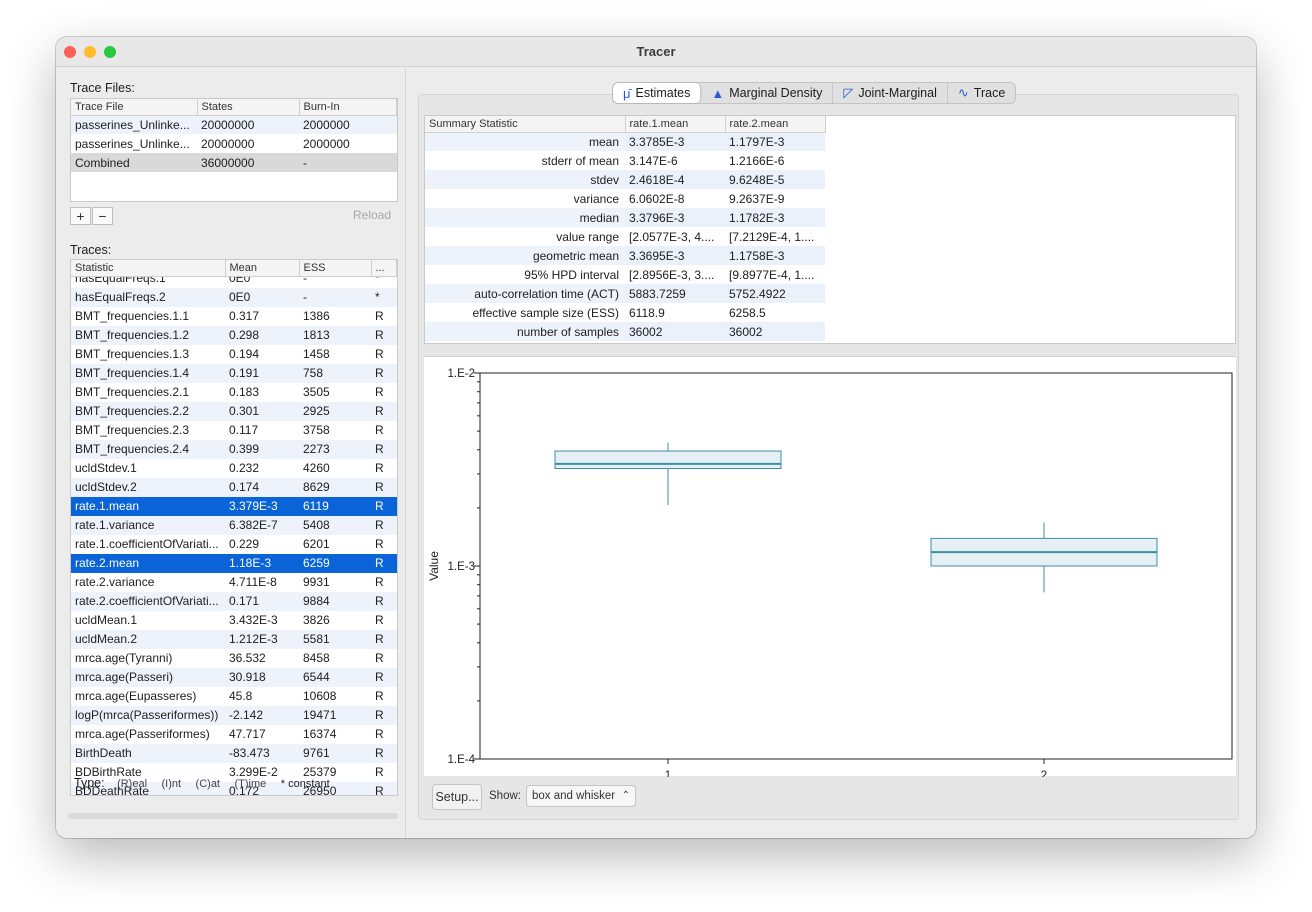 This screenshot has width=1312, height=912. What do you see at coordinates (234, 354) in the screenshot?
I see `trace-row: BMT_frequencies.1.3 0.194 1458 R` at bounding box center [234, 354].